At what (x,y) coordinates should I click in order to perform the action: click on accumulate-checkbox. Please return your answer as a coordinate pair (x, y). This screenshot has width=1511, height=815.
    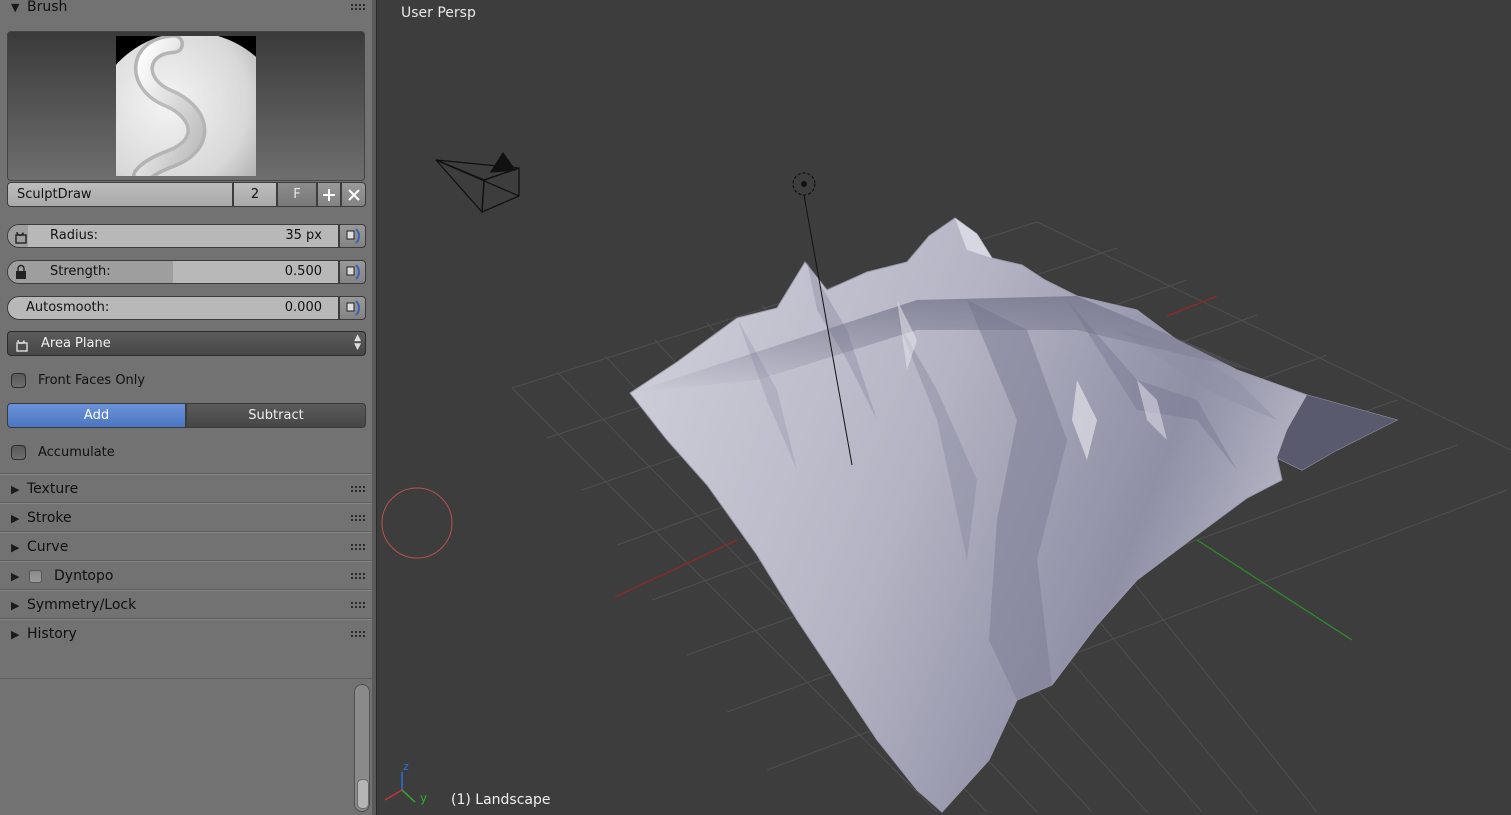
    Looking at the image, I should click on (18, 452).